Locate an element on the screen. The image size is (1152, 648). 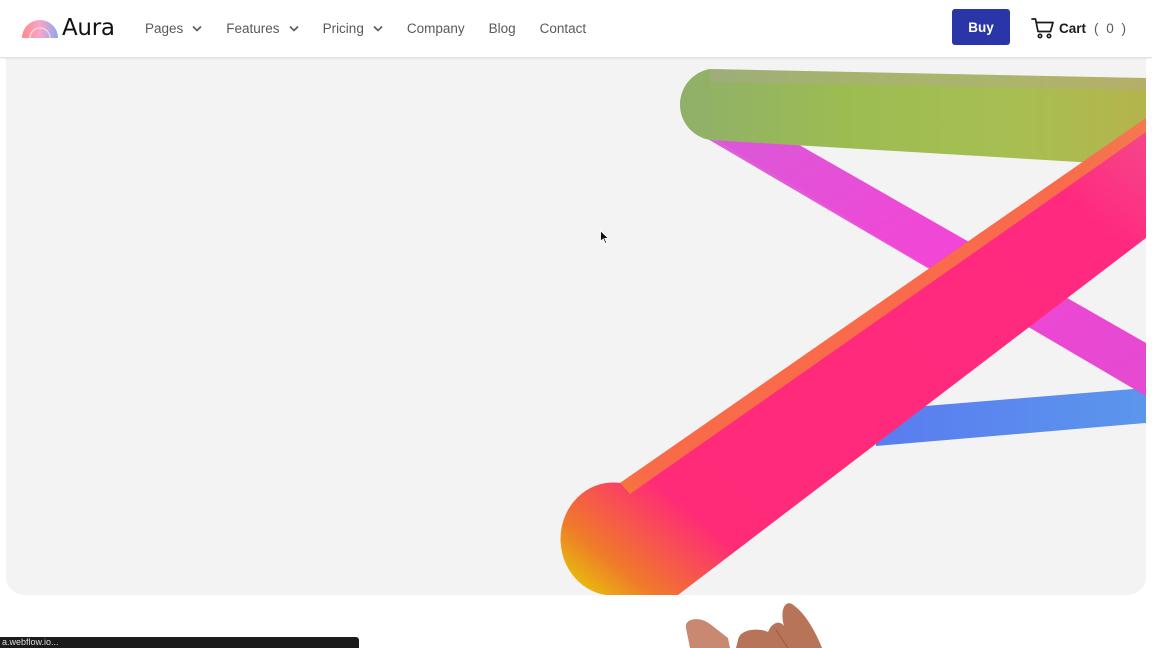
brand-name: Aura is located at coordinates (88, 28).